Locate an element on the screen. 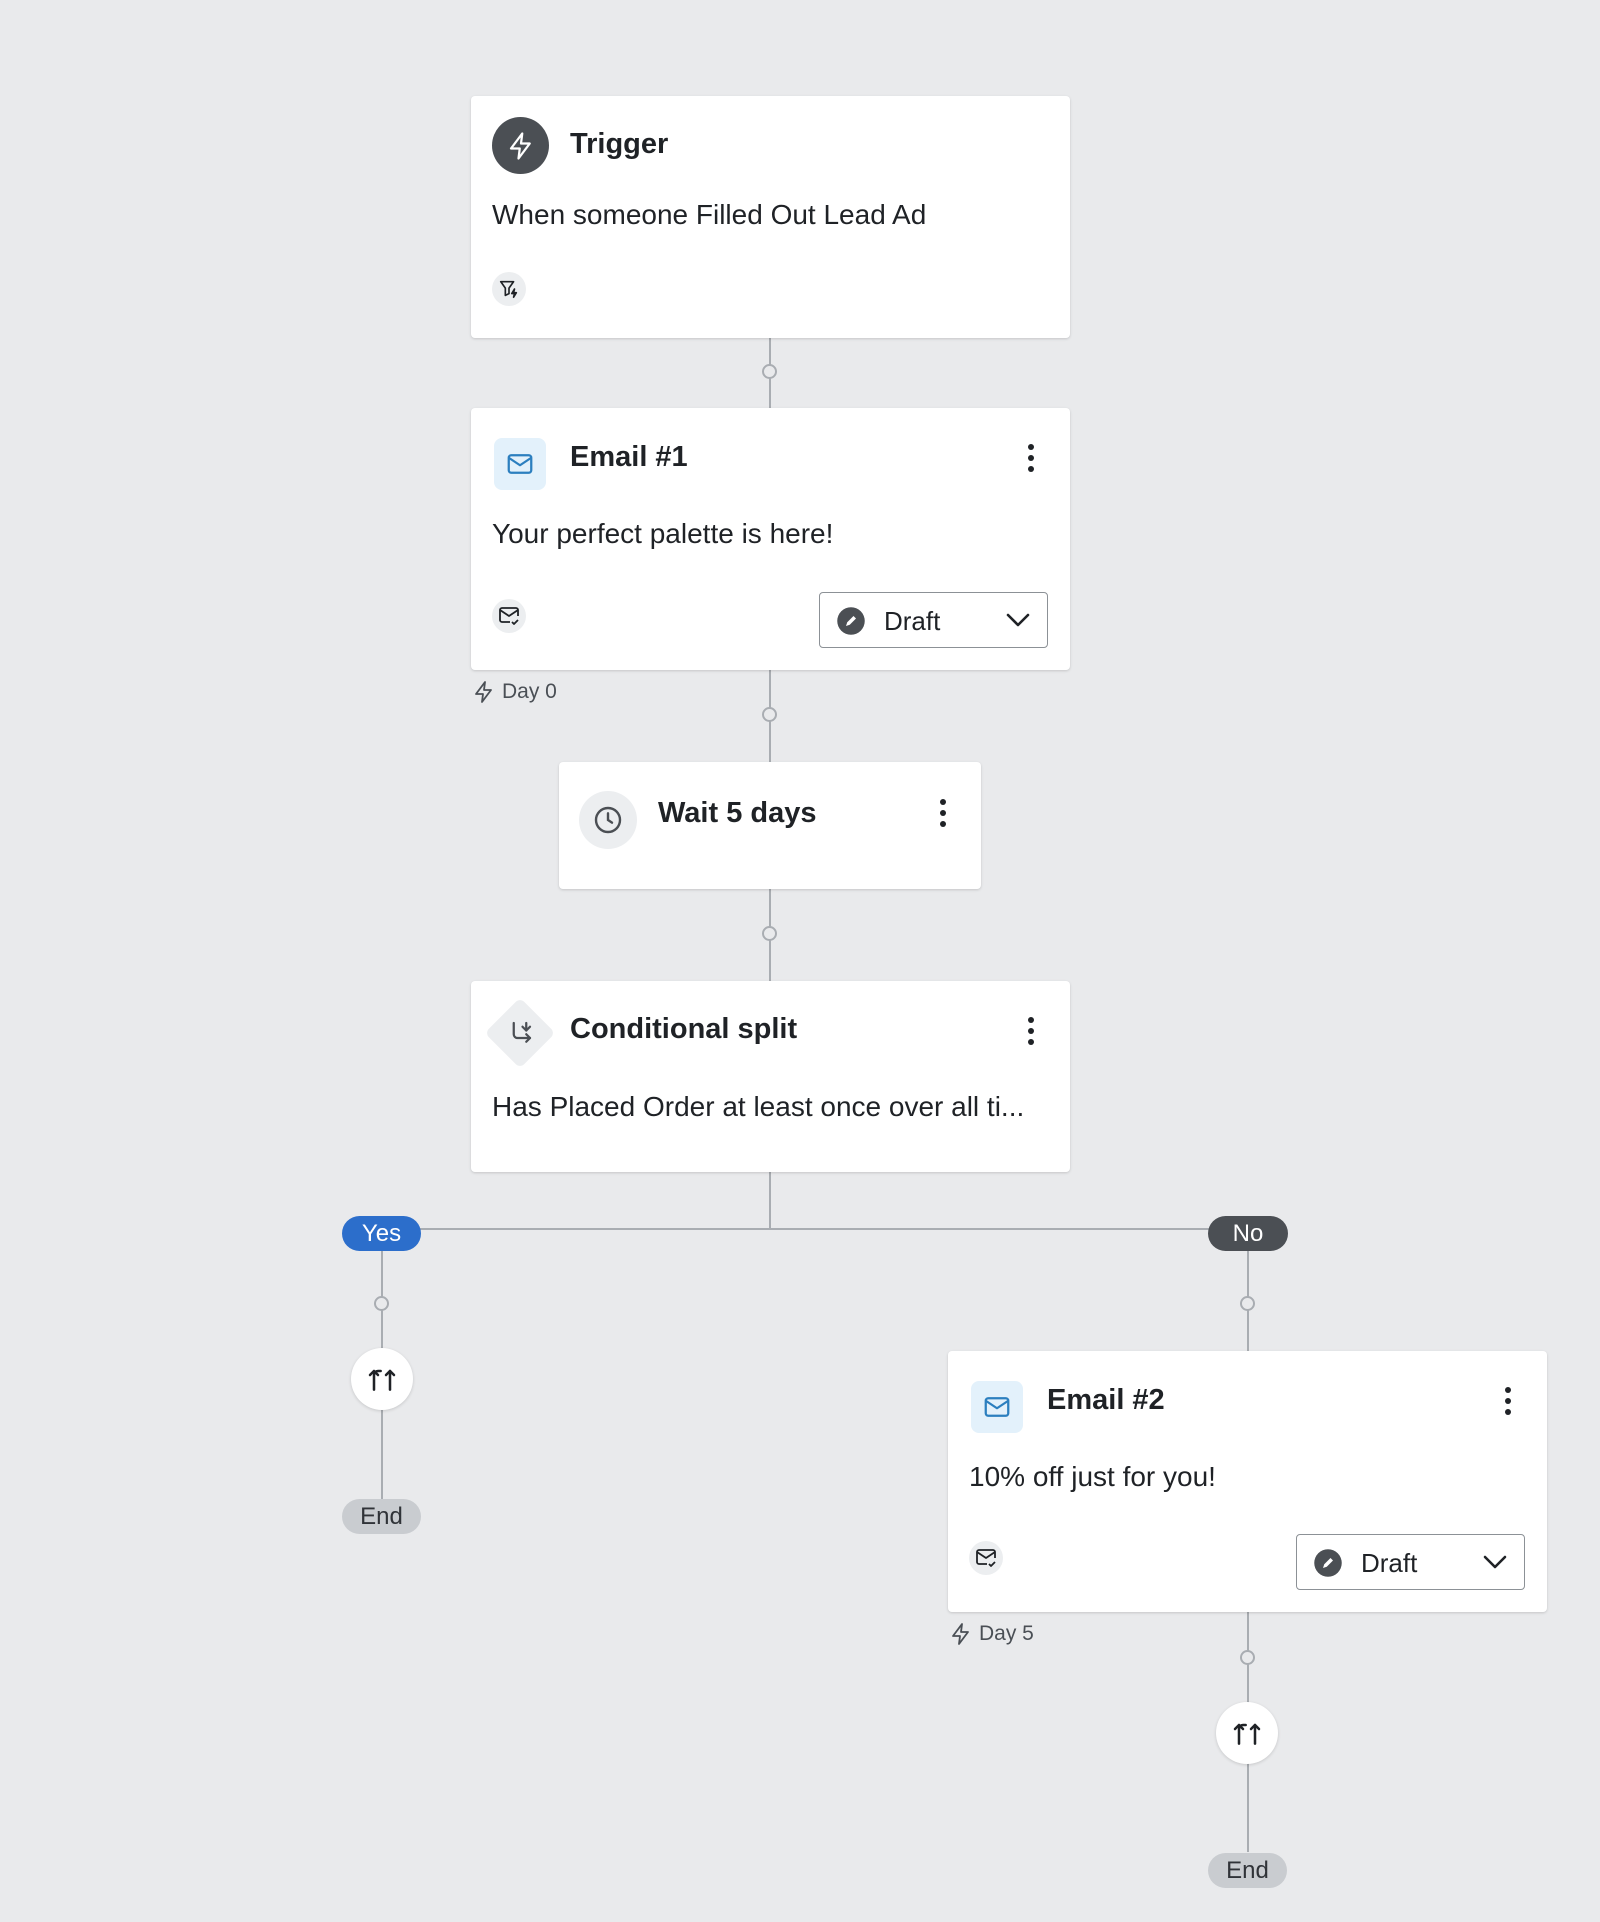 Image resolution: width=1600 pixels, height=1922 pixels. trigger-card: Trigger When someone Filled Out Lead Ad is located at coordinates (770, 217).